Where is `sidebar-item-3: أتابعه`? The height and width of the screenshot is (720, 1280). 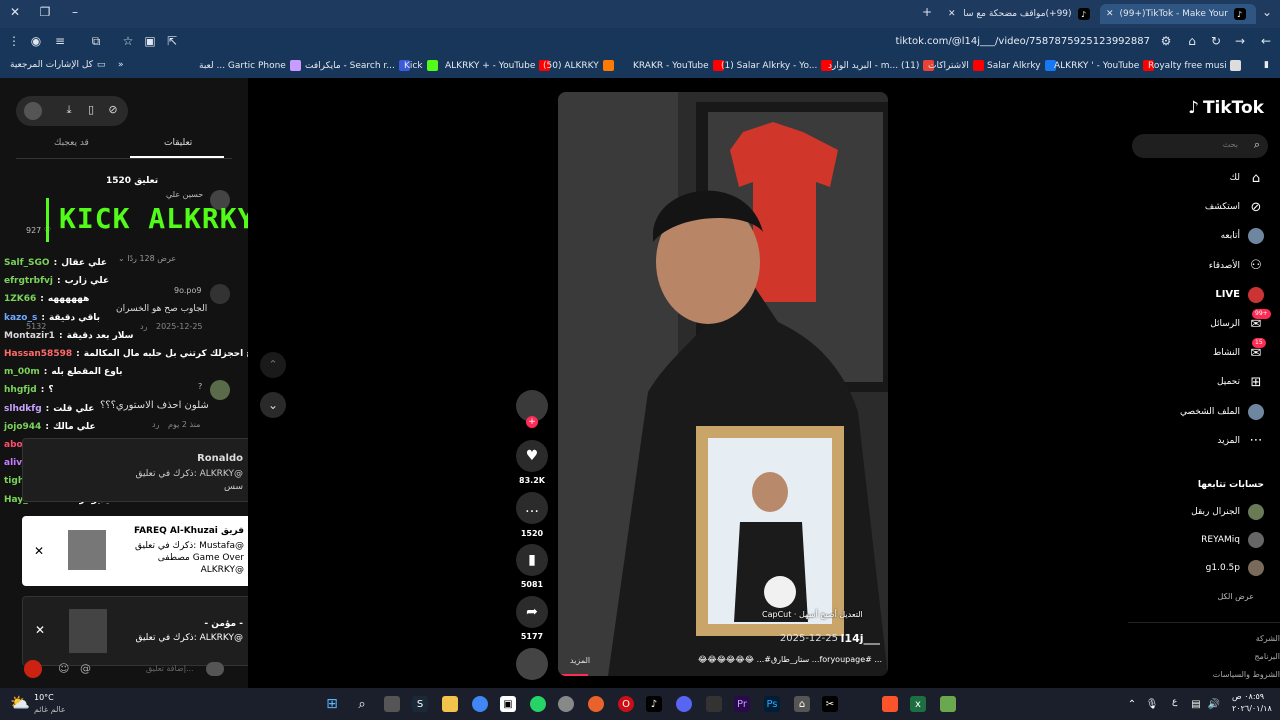 sidebar-item-3: أتابعه is located at coordinates (1242, 236).